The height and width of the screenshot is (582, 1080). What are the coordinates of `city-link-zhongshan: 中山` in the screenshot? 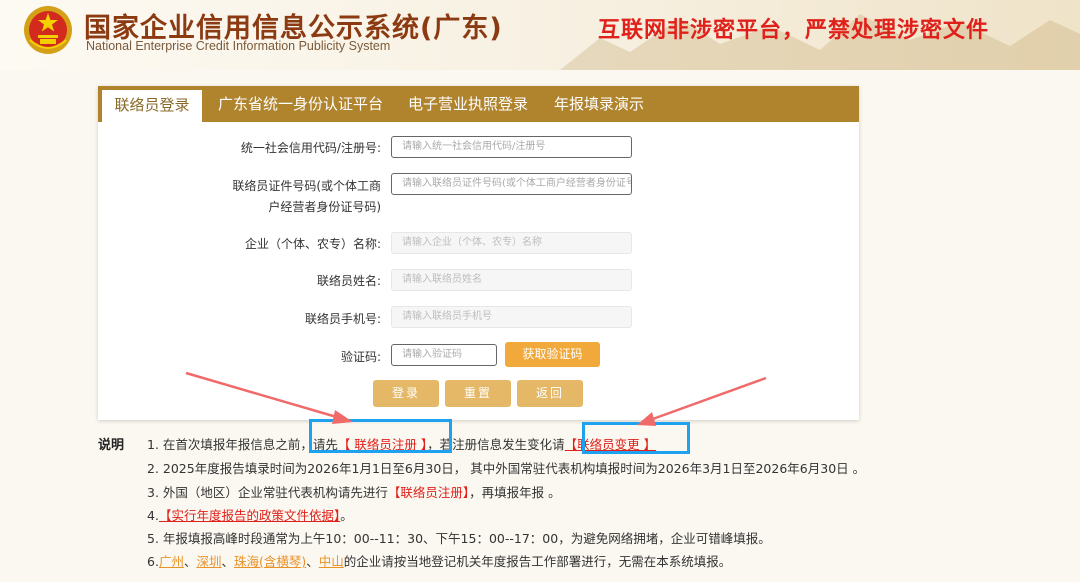 It's located at (331, 561).